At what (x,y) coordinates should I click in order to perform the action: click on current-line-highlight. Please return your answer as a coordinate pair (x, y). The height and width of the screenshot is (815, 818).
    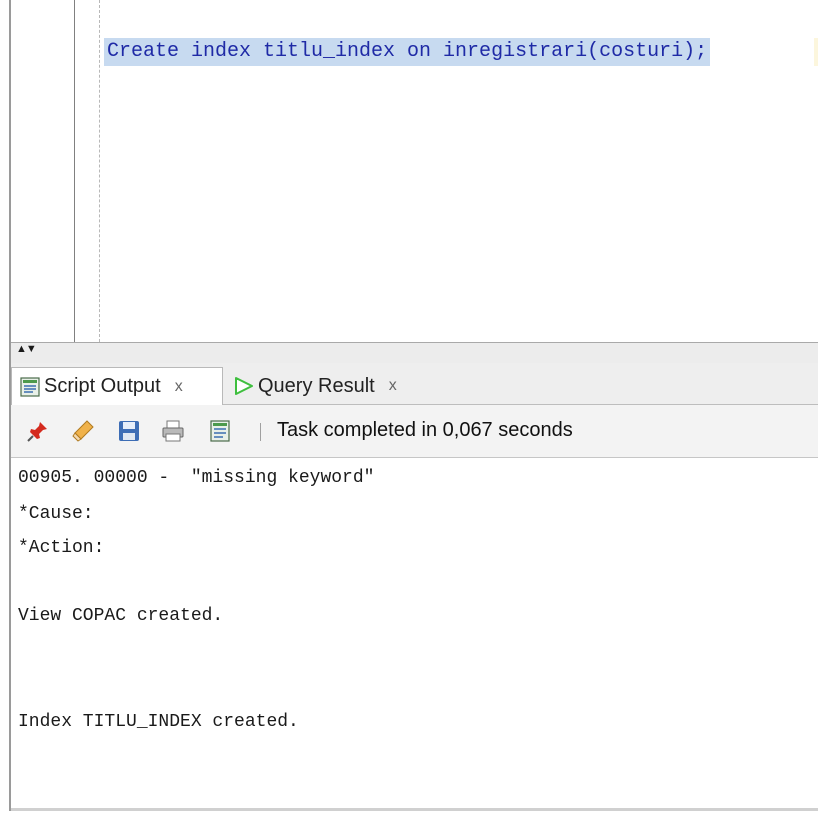
    Looking at the image, I should click on (816, 52).